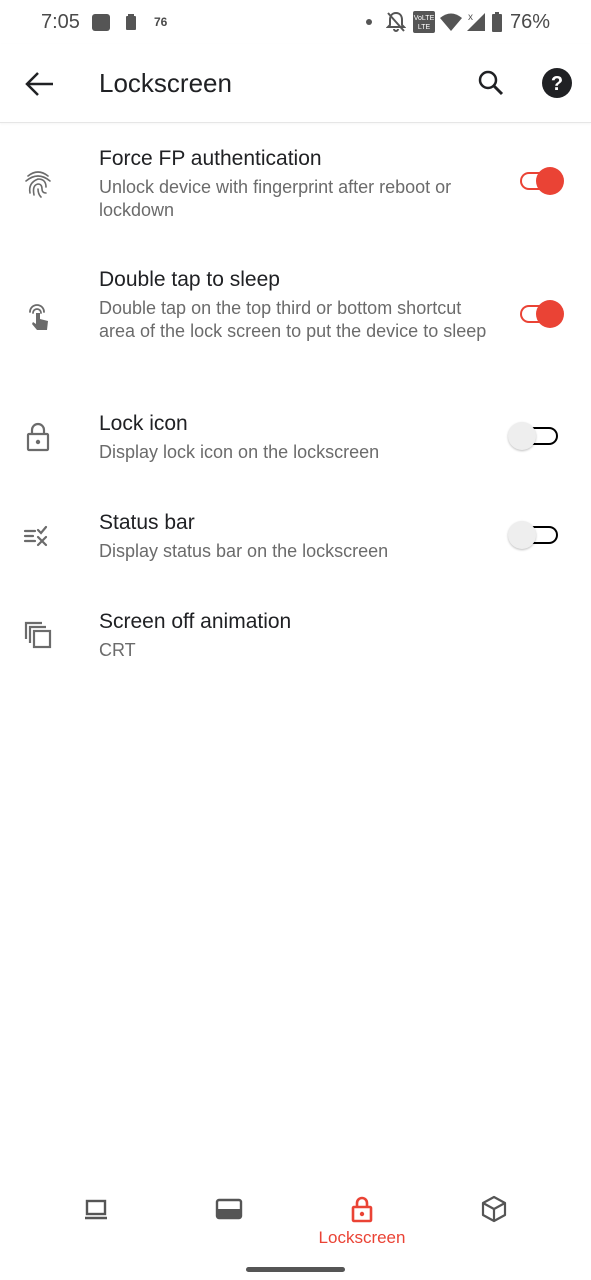 The image size is (591, 1280). Describe the element at coordinates (494, 1209) in the screenshot. I see `cube-icon` at that location.